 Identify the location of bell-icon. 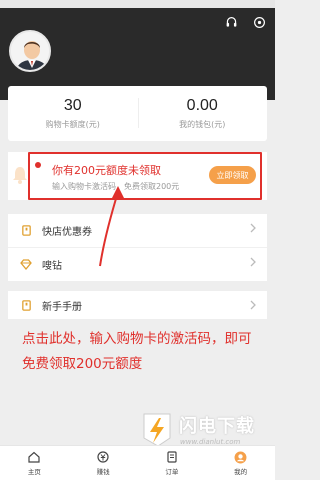
(20, 175).